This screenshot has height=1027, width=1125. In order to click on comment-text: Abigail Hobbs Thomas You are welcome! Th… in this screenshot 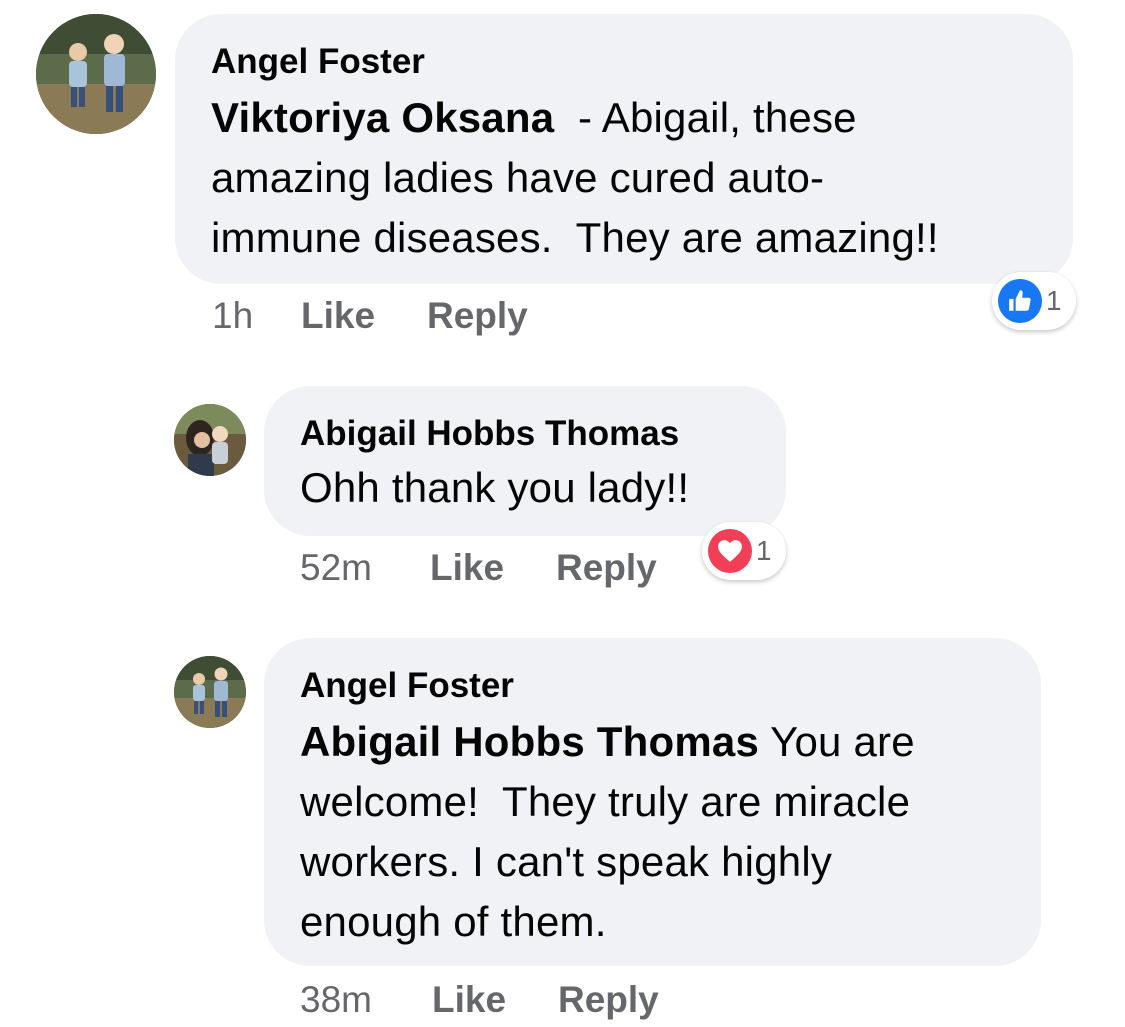, I will do `click(652, 832)`.